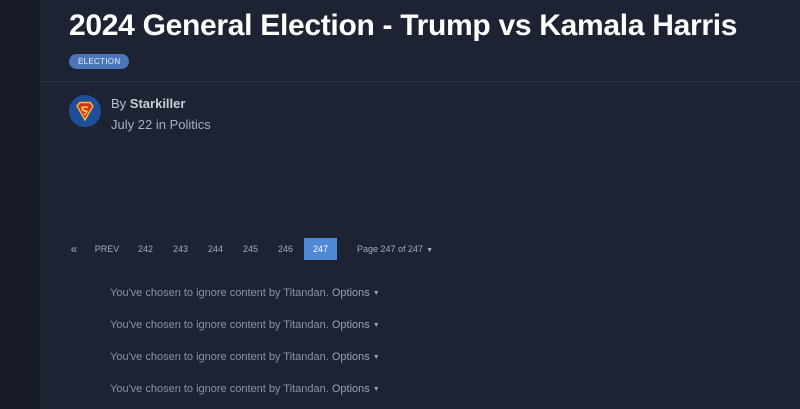  Describe the element at coordinates (119, 103) in the screenshot. I see `author-prefix: By` at that location.